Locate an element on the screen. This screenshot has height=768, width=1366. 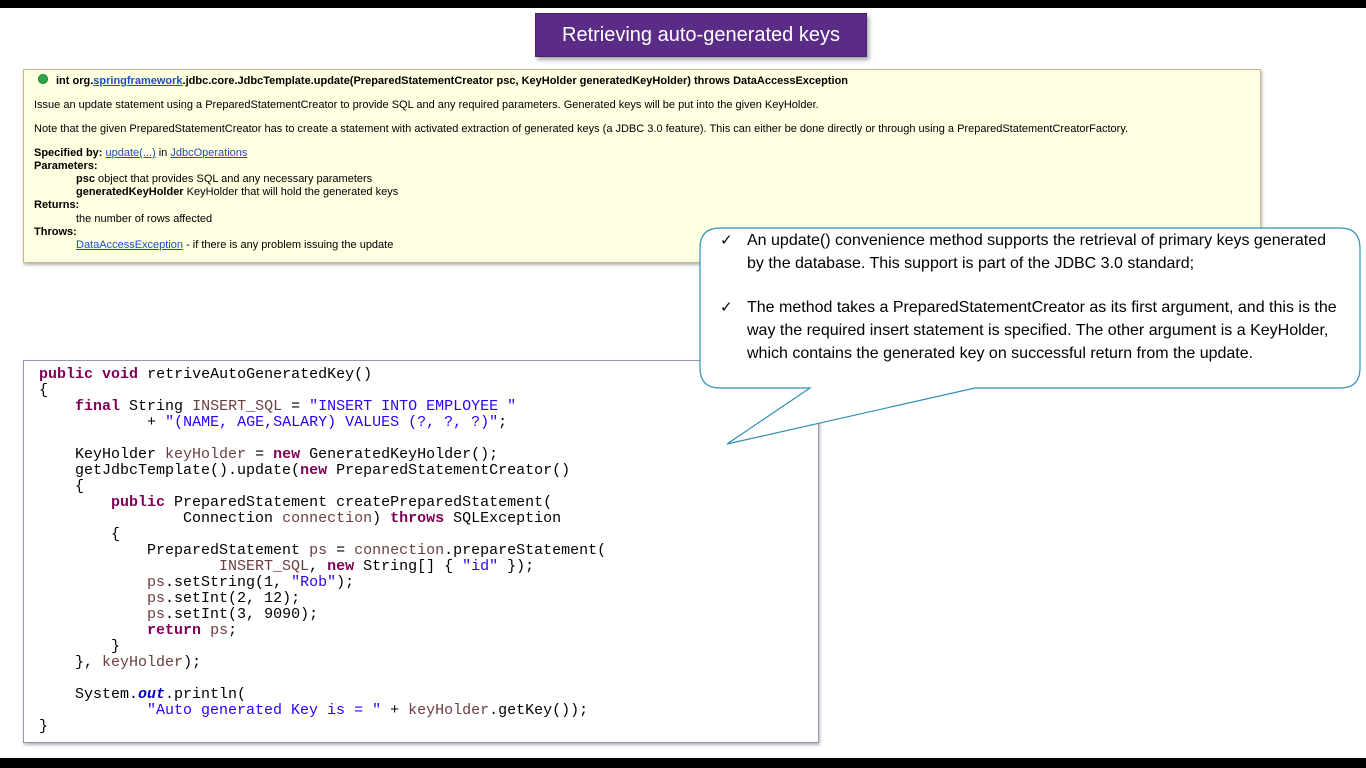
parameters-heading: Parameters: is located at coordinates (66, 166).